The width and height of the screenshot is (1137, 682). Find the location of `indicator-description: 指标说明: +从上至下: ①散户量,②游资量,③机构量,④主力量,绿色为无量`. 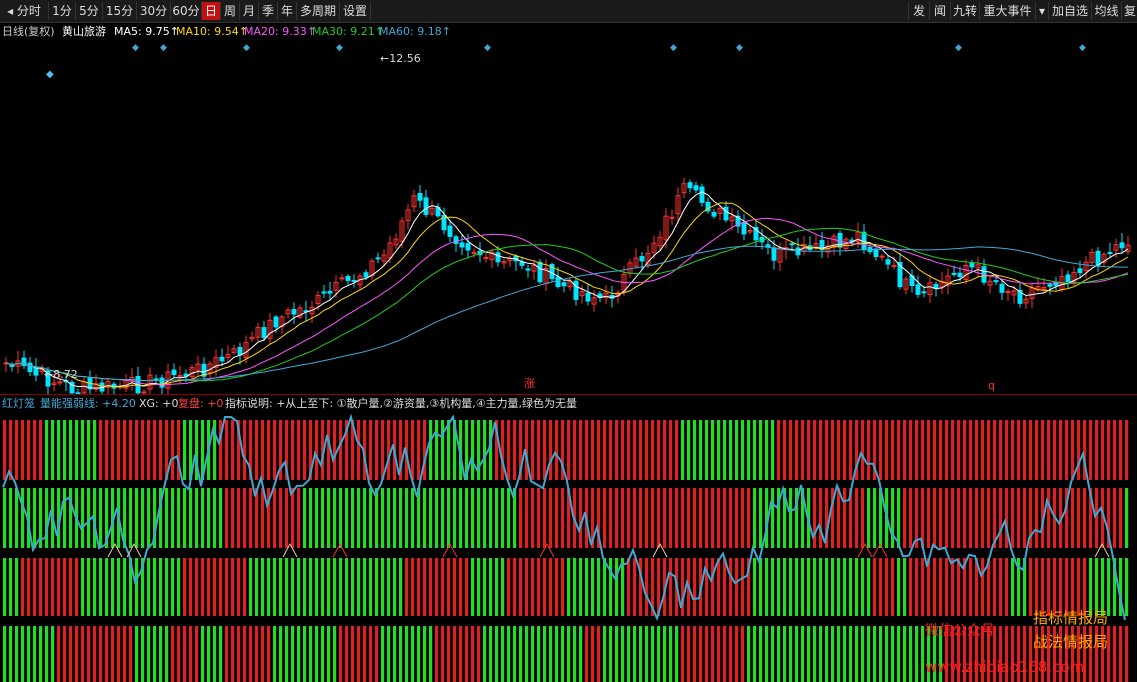

indicator-description: 指标说明: +从上至下: ①散户量,②游资量,③机构量,④主力量,绿色为无量 is located at coordinates (401, 403).